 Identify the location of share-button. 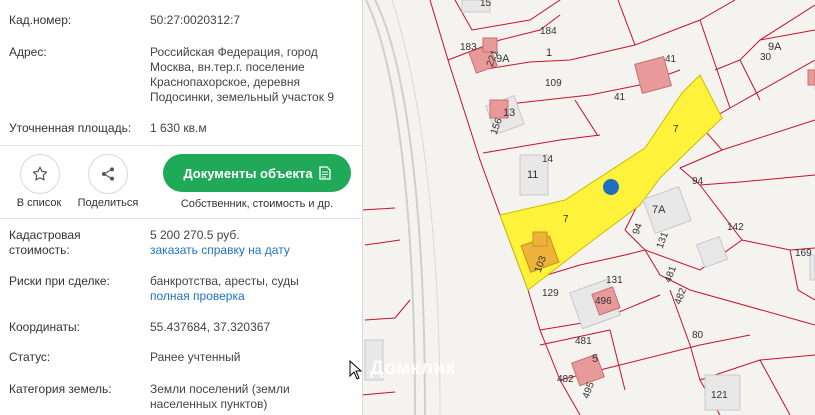
(108, 174).